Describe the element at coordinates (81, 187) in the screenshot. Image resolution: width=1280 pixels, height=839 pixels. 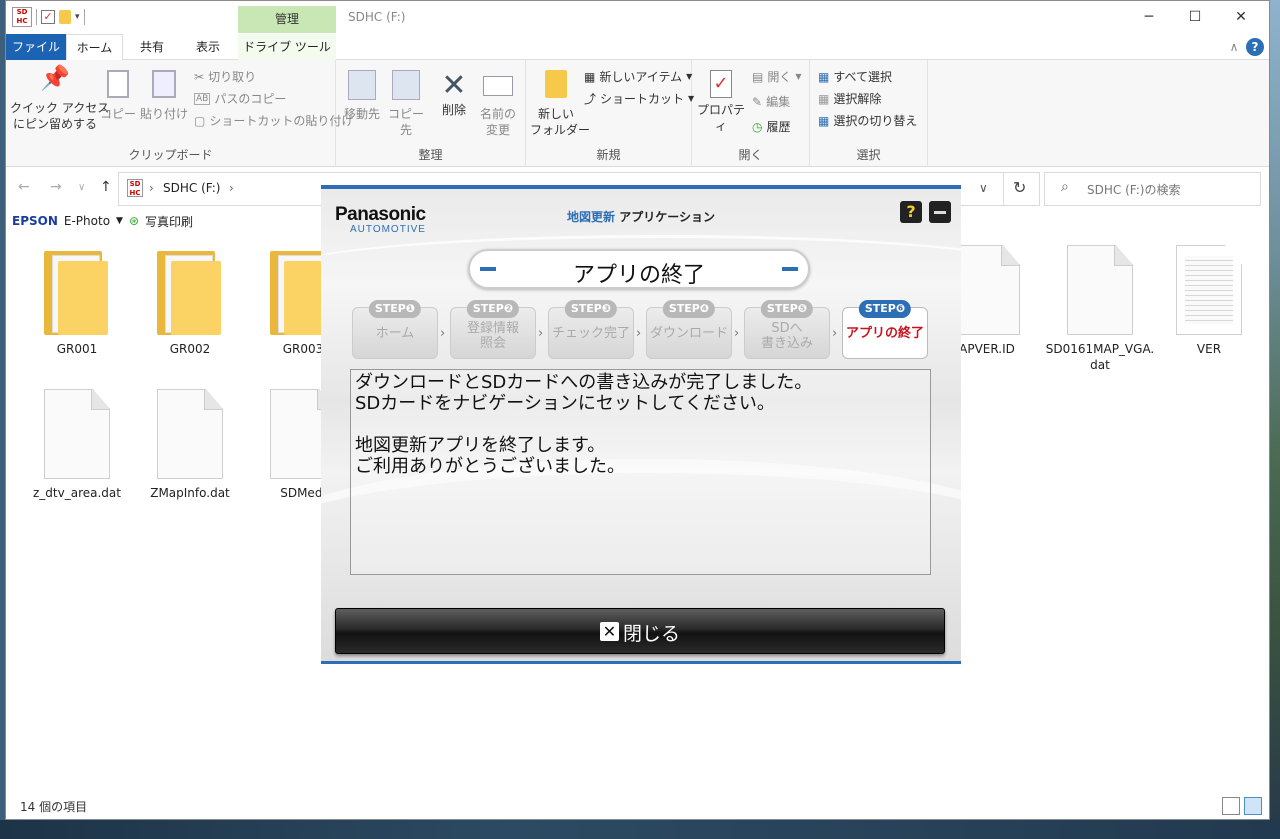
I see `recent-dropdown-icon: ∨` at that location.